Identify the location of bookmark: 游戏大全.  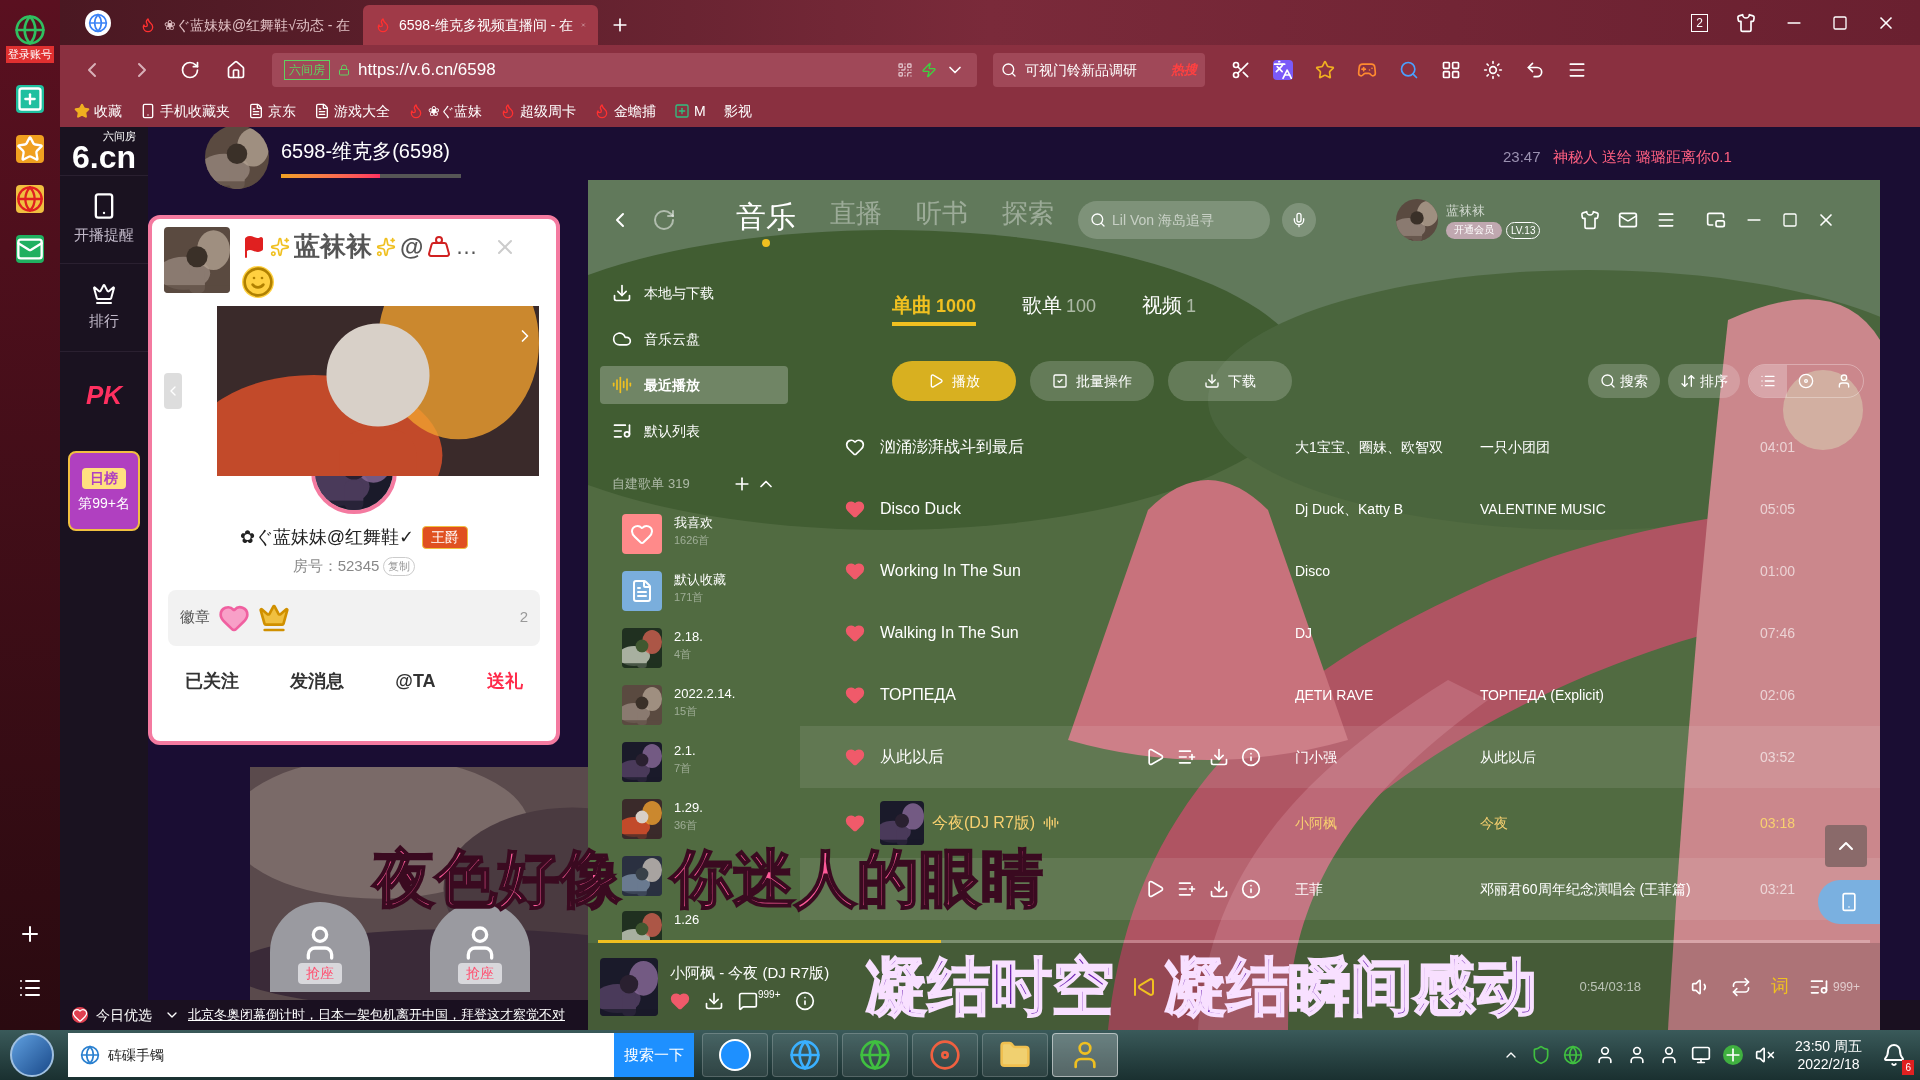
(352, 111).